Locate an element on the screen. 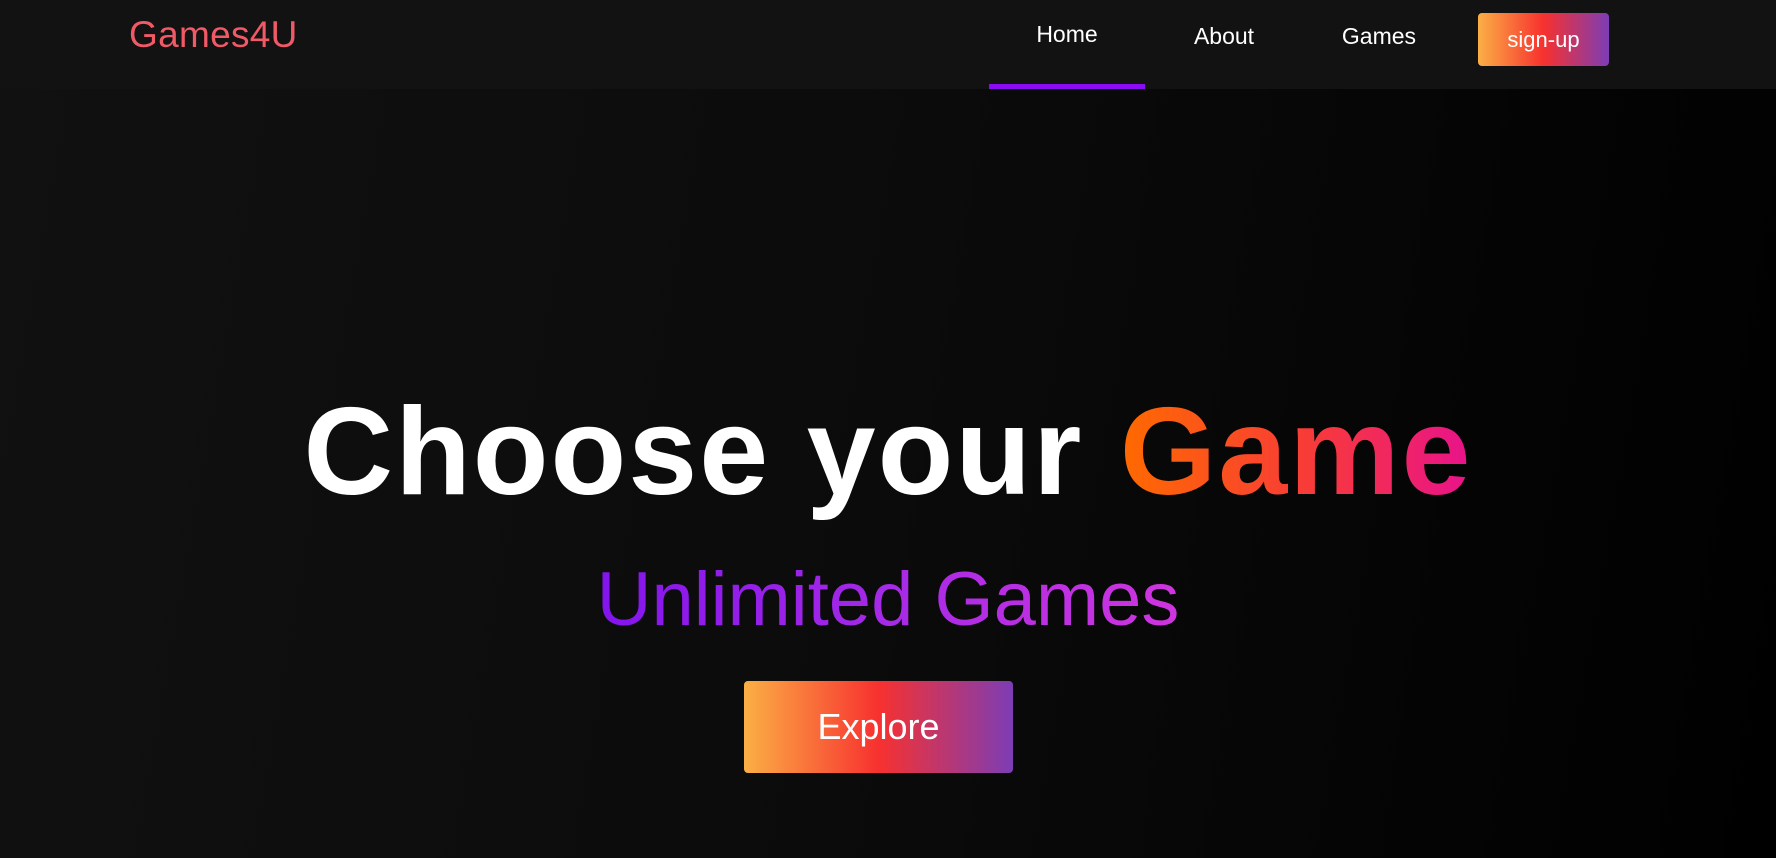  hero-subtitle-text: Unlimited Games is located at coordinates (888, 599).